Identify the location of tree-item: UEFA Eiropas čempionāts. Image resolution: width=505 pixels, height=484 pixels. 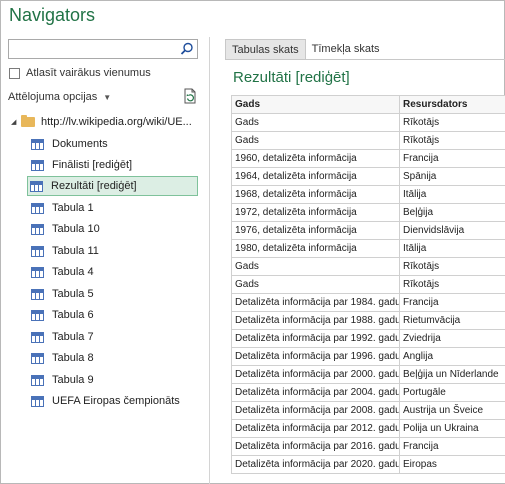
(113, 401).